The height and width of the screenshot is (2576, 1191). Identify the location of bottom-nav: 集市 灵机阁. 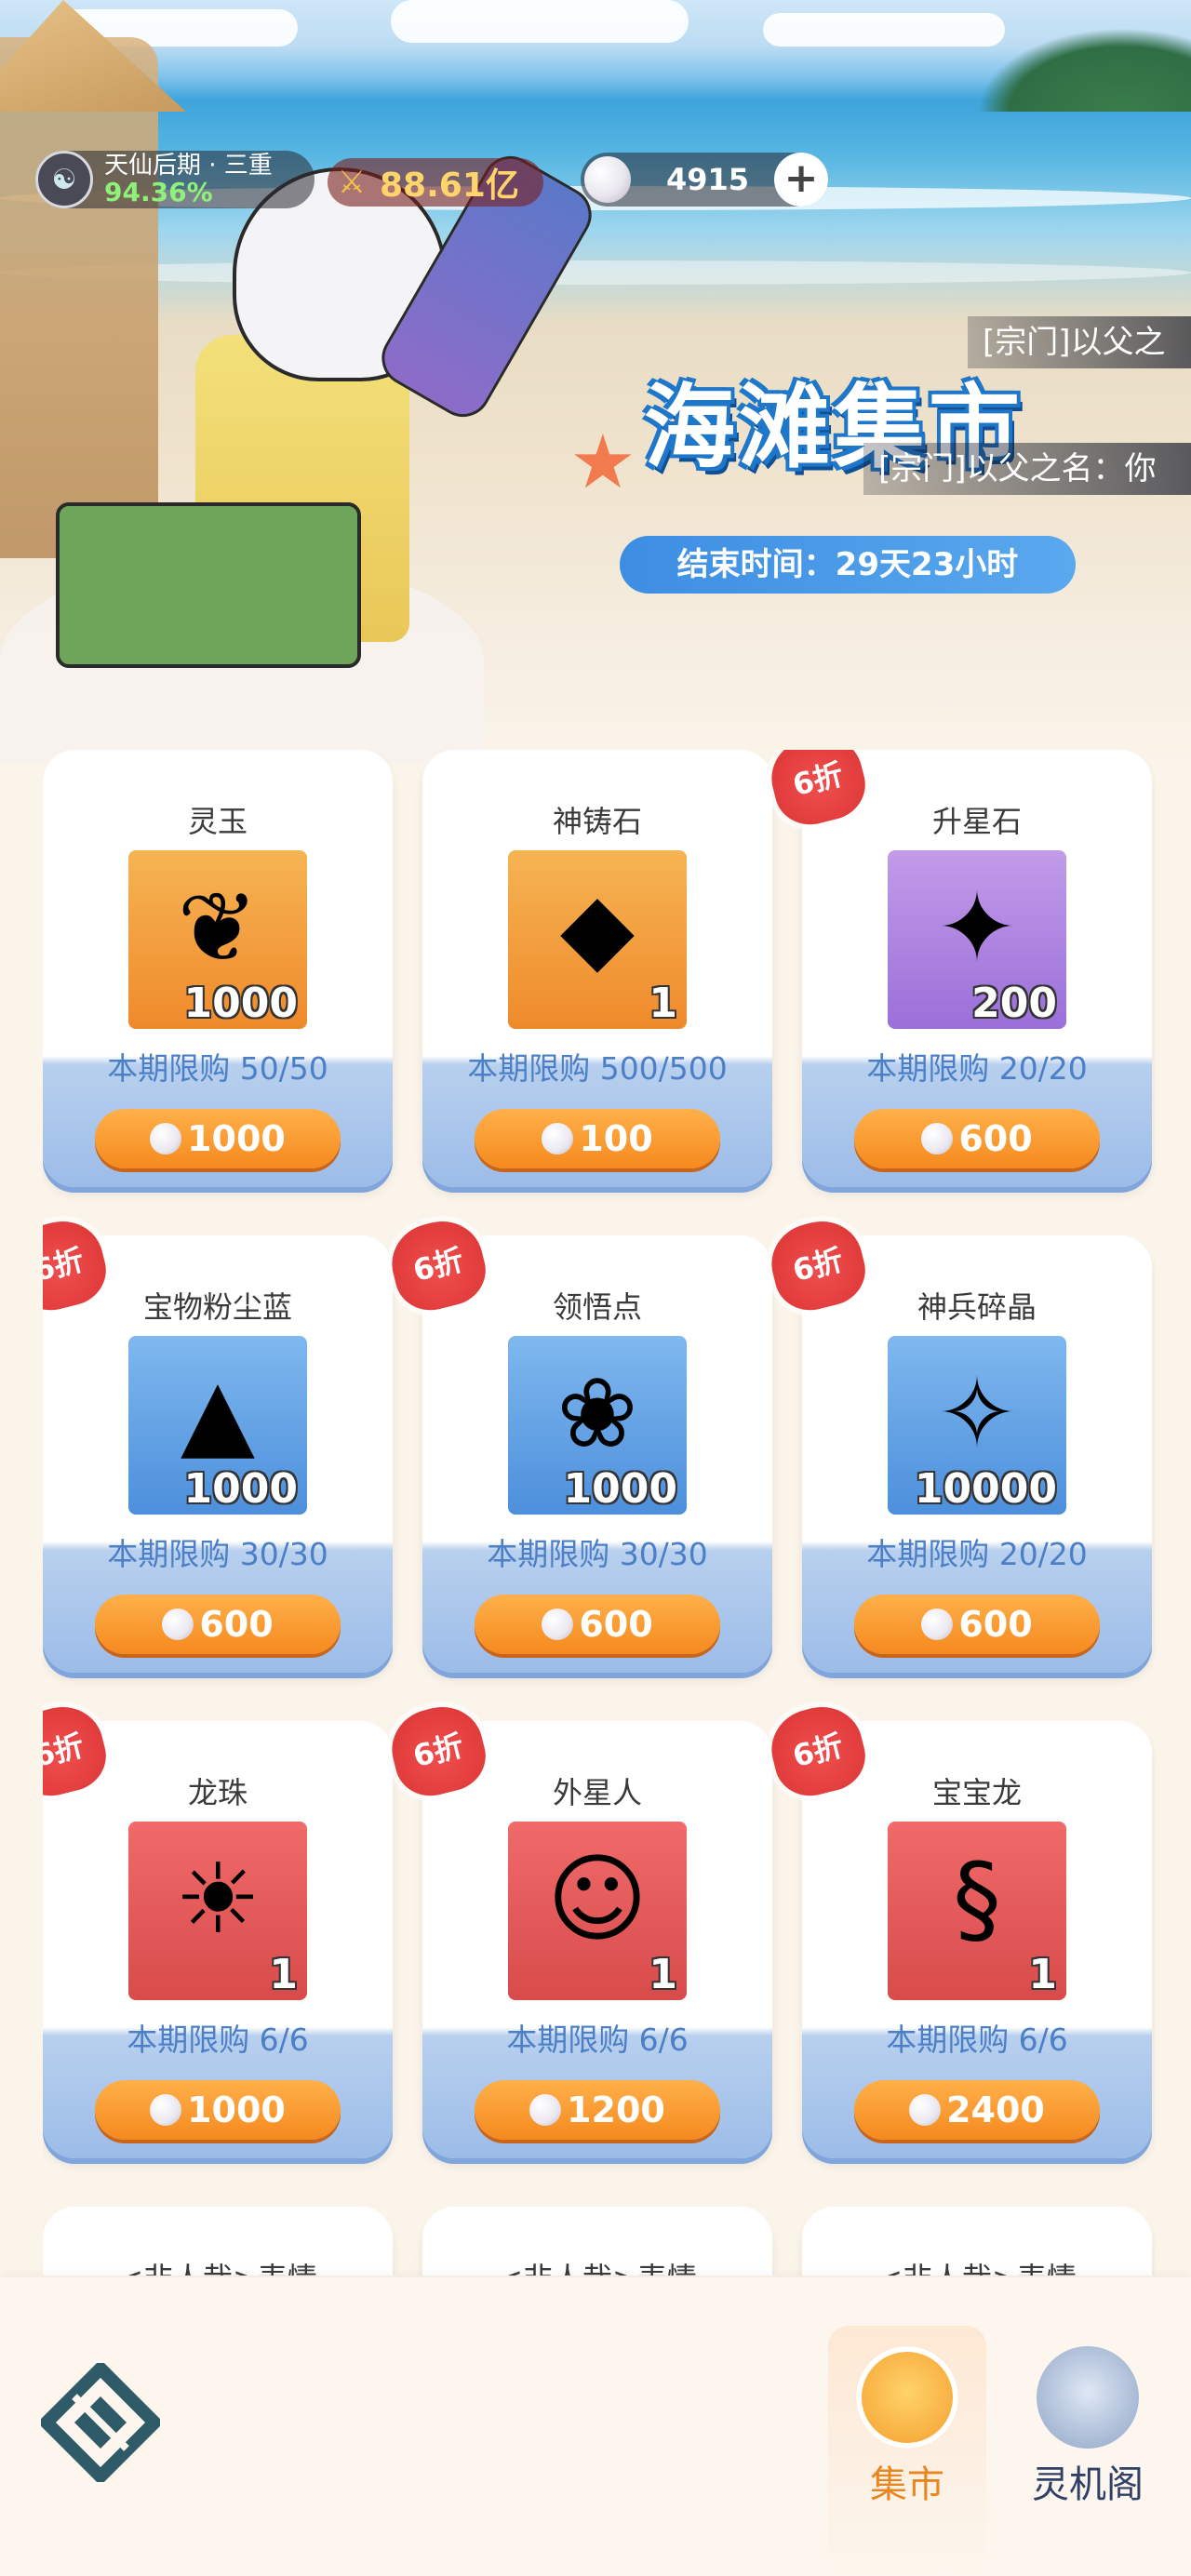
(595, 2426).